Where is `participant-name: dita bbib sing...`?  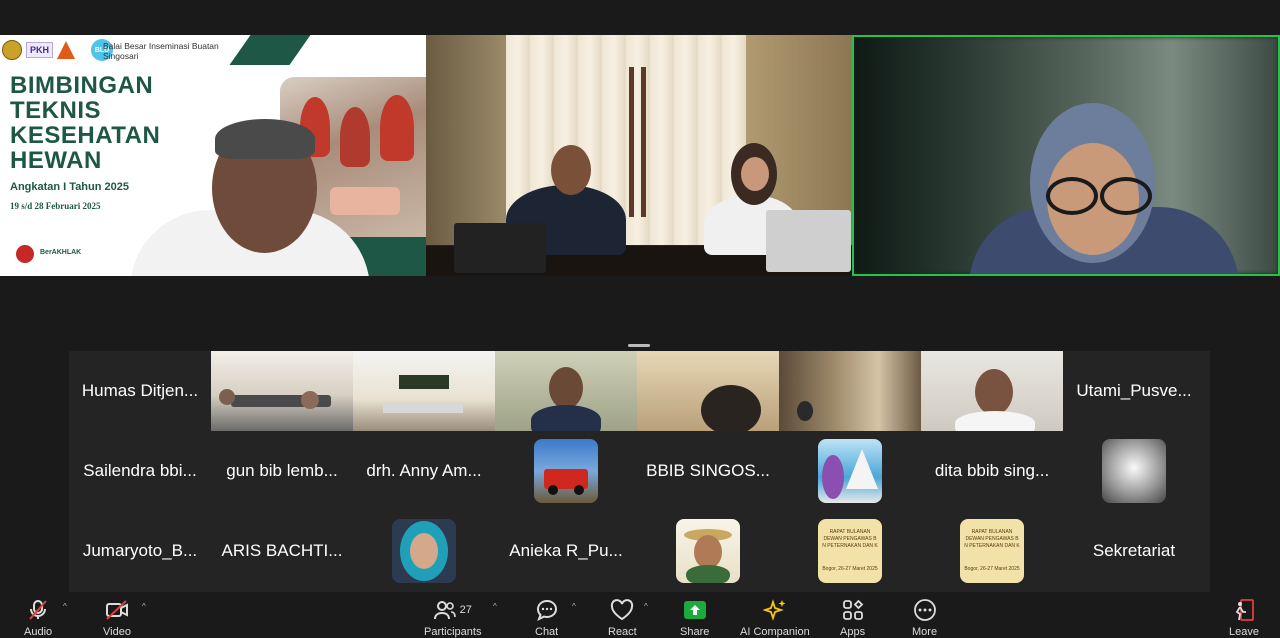 participant-name: dita bbib sing... is located at coordinates (992, 470).